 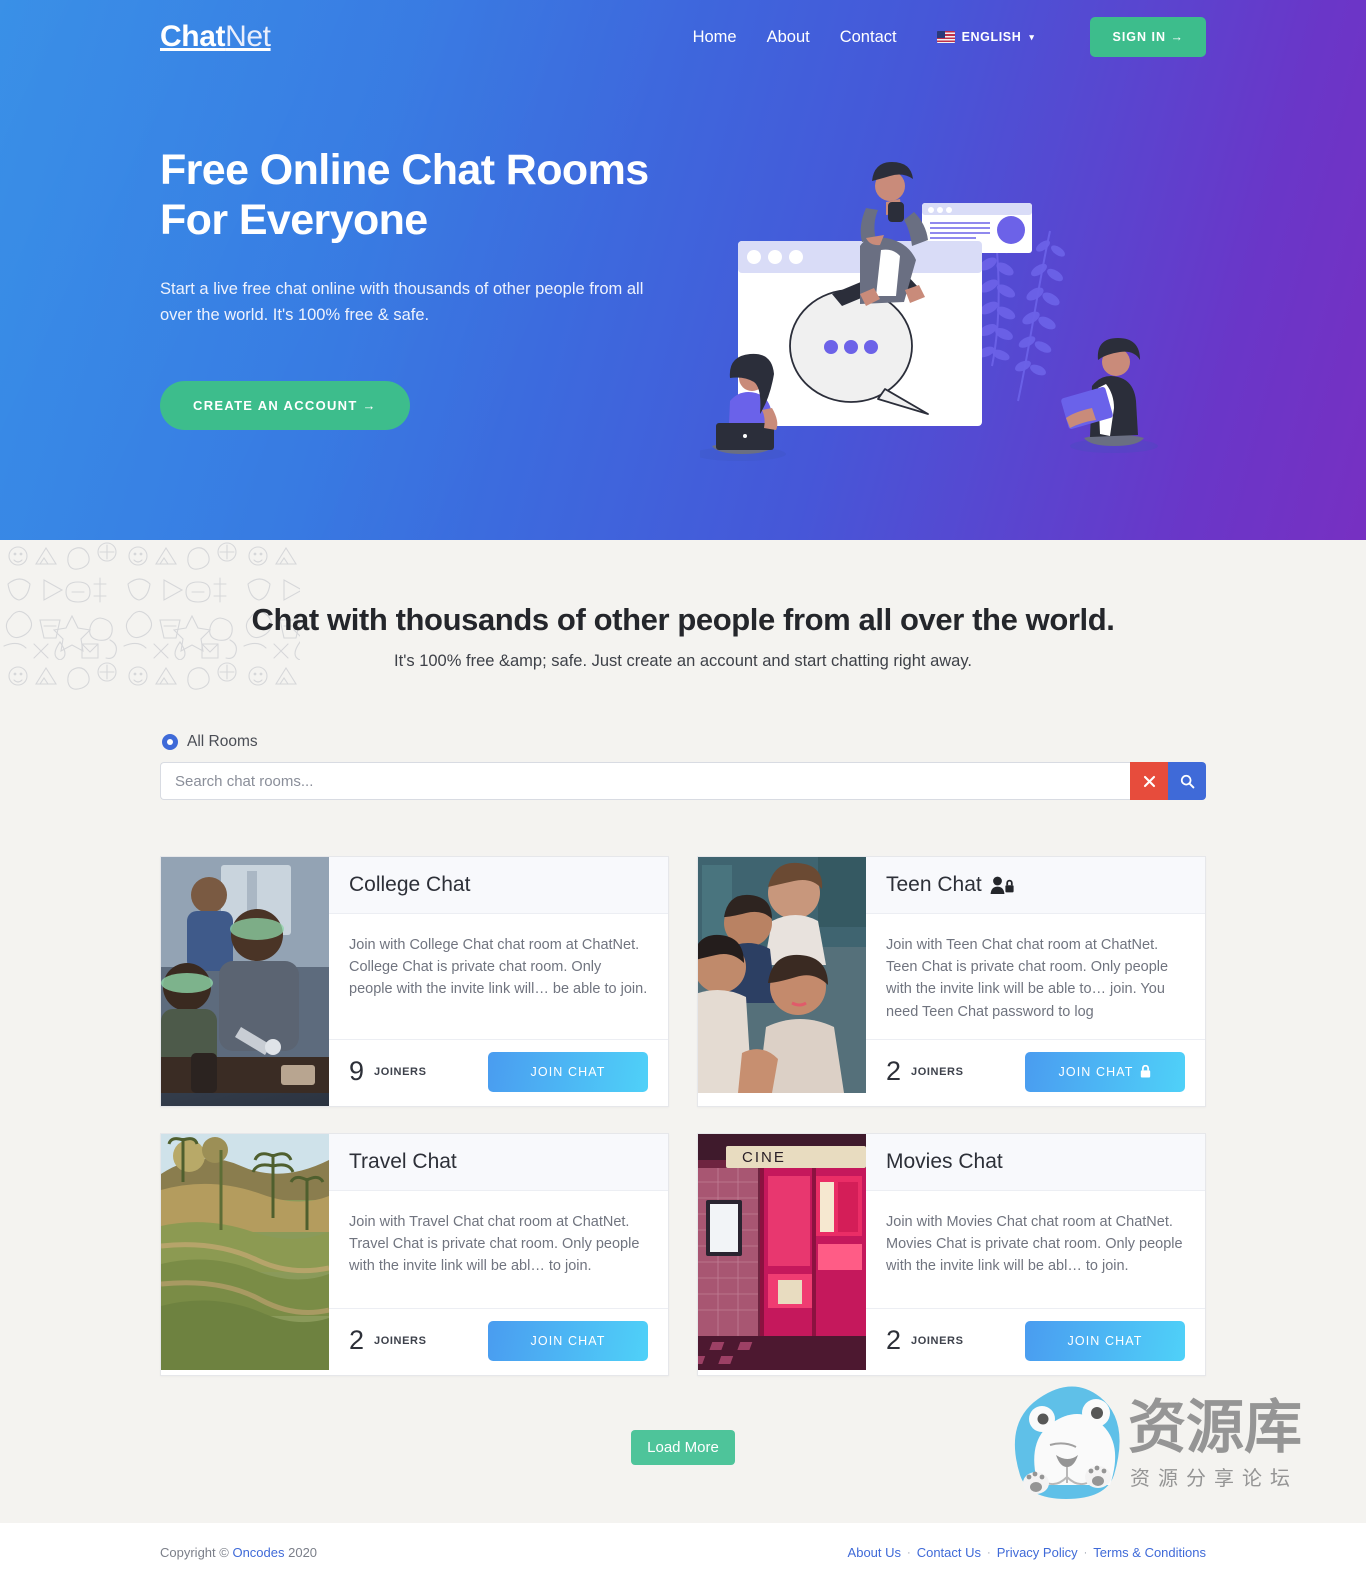 I want to click on copyright-text: Copyright © Oncodes 2020, so click(x=238, y=1552).